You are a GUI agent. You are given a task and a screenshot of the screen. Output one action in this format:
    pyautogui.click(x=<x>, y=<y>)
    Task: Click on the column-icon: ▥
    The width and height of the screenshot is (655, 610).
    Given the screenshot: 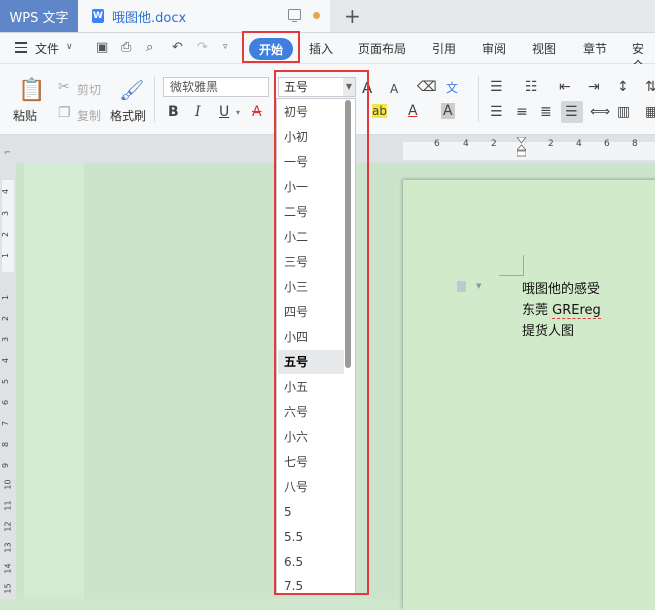 What is the action you would take?
    pyautogui.click(x=623, y=112)
    